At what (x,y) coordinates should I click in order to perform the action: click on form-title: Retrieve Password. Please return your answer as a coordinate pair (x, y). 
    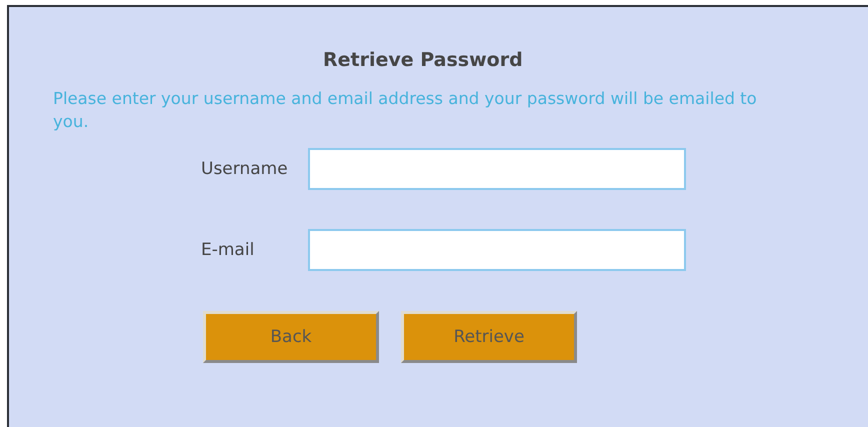
    Looking at the image, I should click on (423, 60).